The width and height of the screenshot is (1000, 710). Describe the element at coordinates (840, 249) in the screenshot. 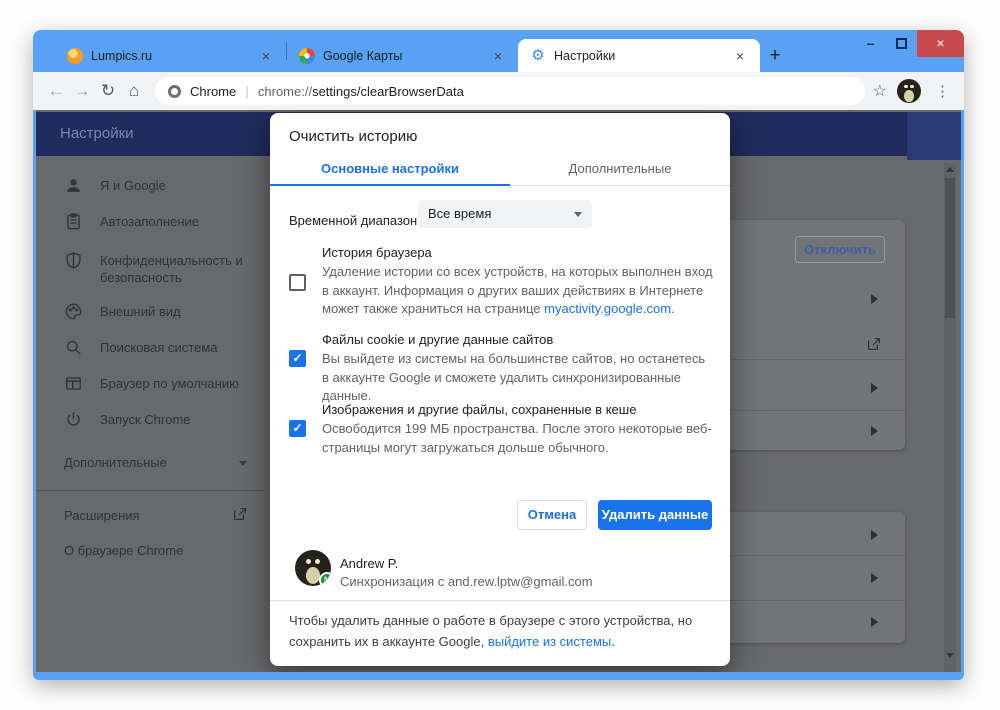

I see `disable-sync-button: Отключить` at that location.